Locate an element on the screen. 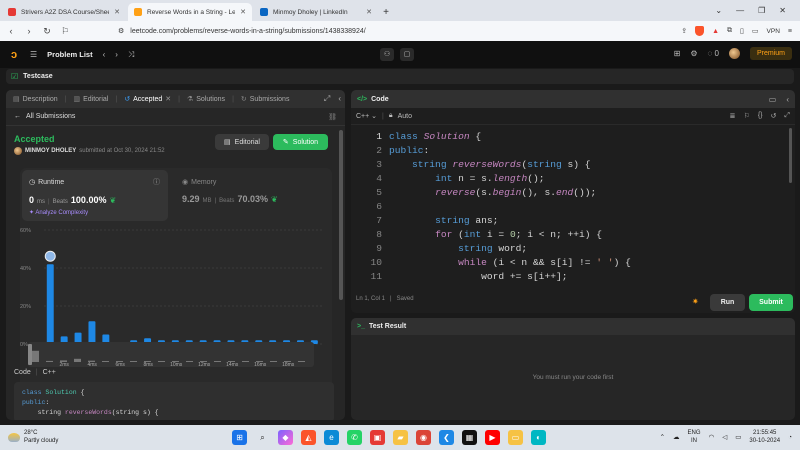 This screenshot has width=800, height=450. sidebar-icon: ▯ is located at coordinates (742, 31).